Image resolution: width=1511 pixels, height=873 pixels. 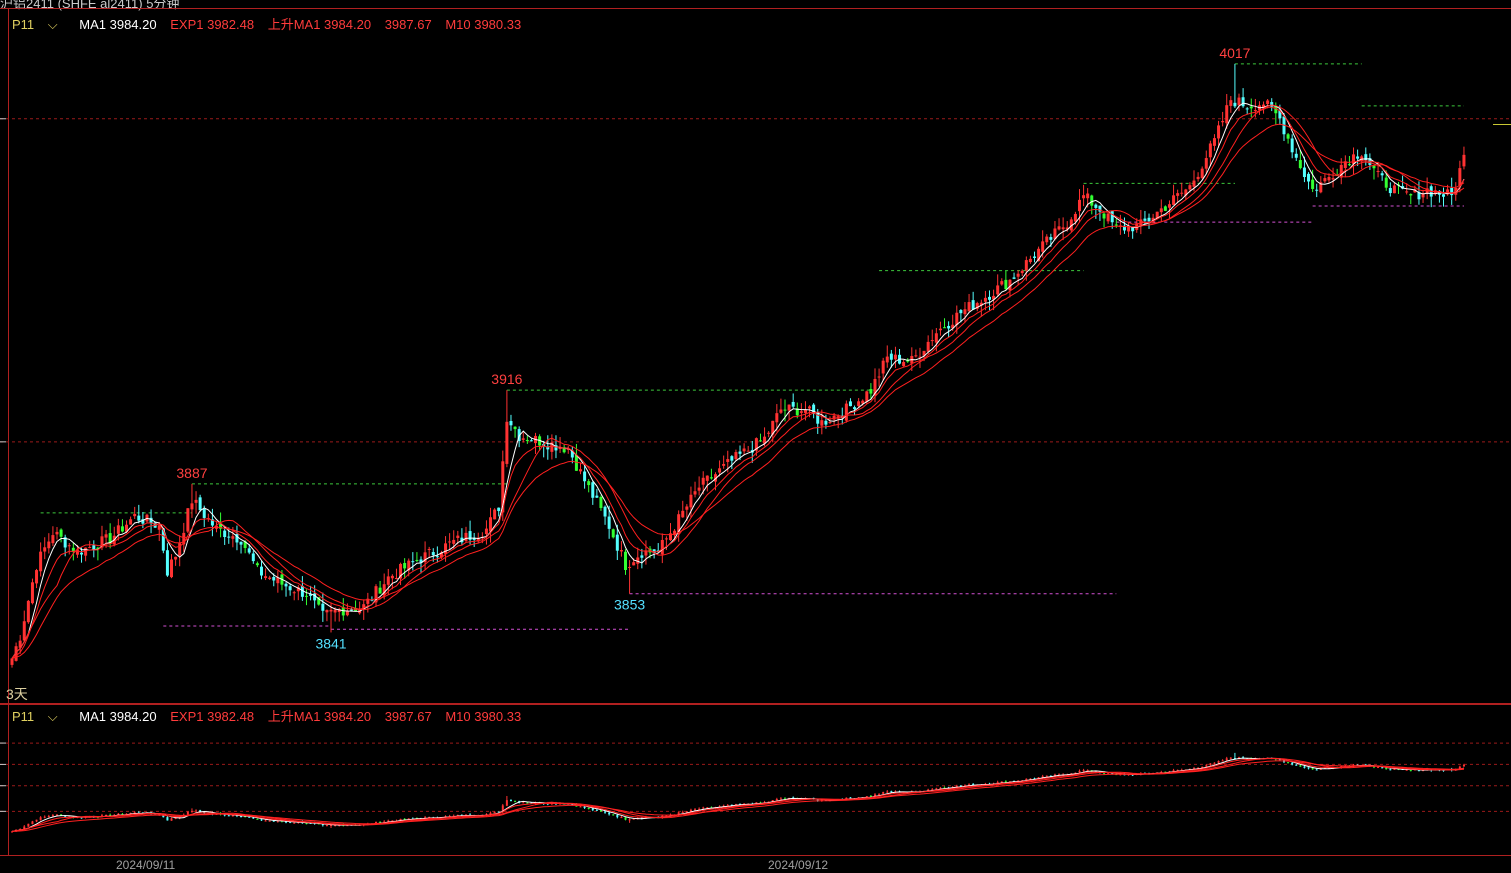 I want to click on period-value: P11, so click(x=23, y=24).